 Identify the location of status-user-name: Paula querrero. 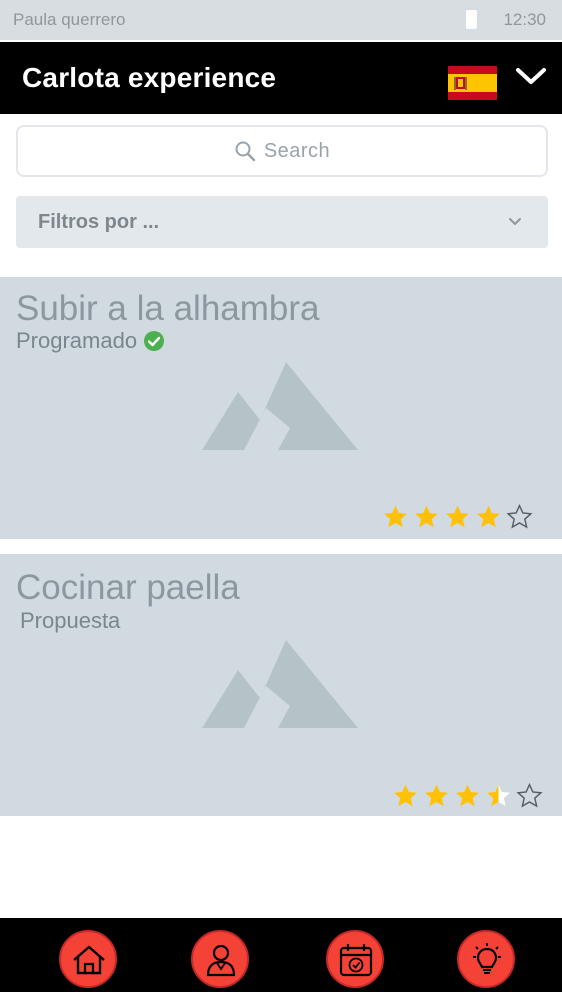
(69, 19).